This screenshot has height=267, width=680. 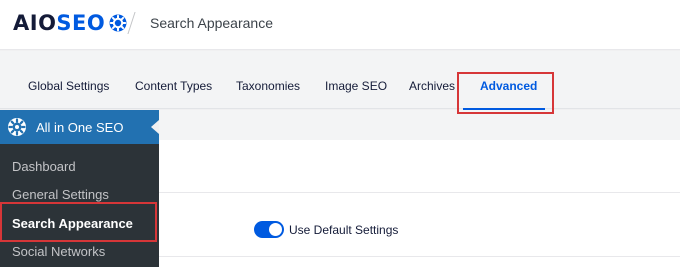 What do you see at coordinates (173, 86) in the screenshot?
I see `tab-content-types: Content Types` at bounding box center [173, 86].